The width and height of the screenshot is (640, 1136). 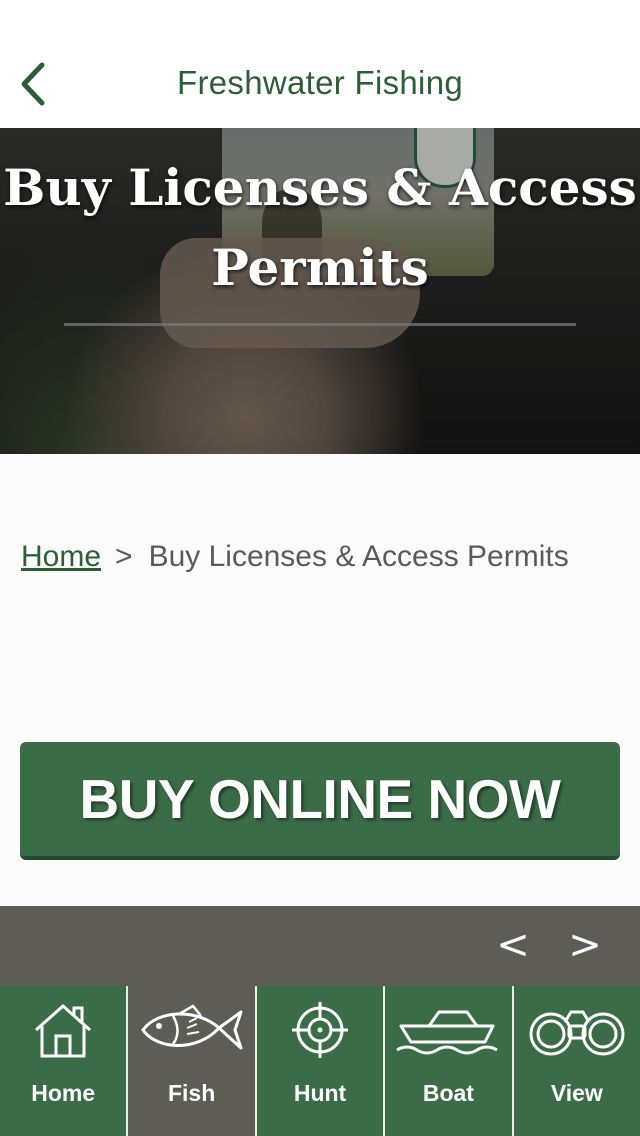 What do you see at coordinates (320, 1093) in the screenshot?
I see `tab-hunt-label: Hunt` at bounding box center [320, 1093].